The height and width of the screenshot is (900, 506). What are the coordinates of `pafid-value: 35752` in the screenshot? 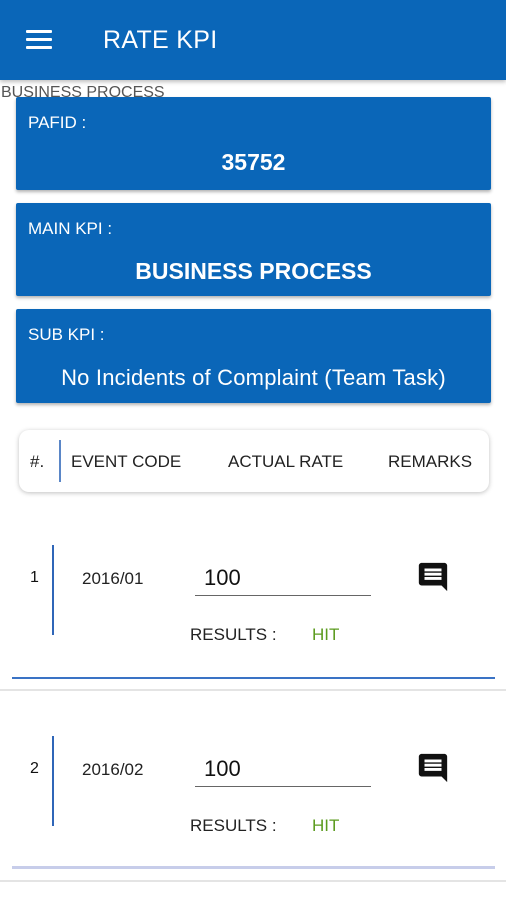 It's located at (253, 162).